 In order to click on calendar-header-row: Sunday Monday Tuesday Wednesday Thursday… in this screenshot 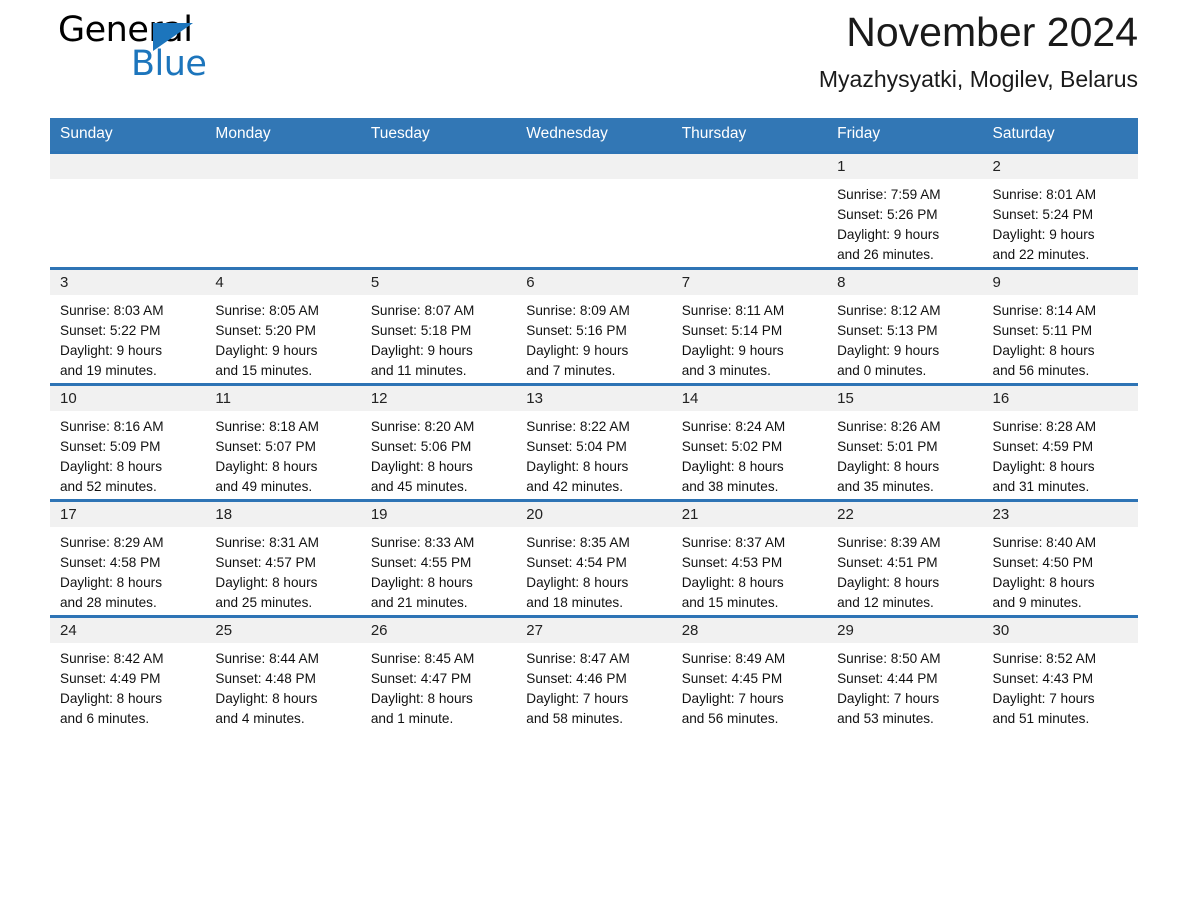, I will do `click(594, 135)`.